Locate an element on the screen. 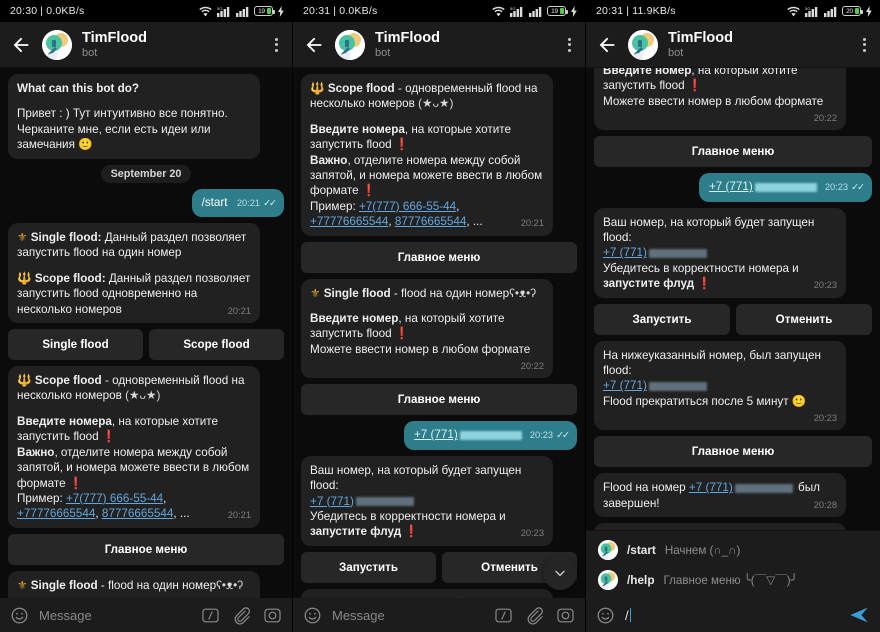  chevron-down-icon is located at coordinates (560, 573).